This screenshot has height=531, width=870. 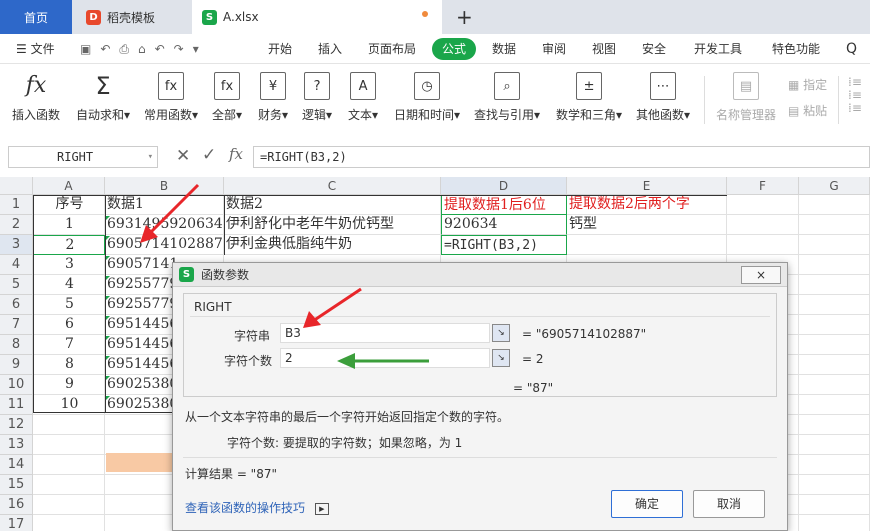 What do you see at coordinates (834, 186) in the screenshot?
I see `column-header-g: G` at bounding box center [834, 186].